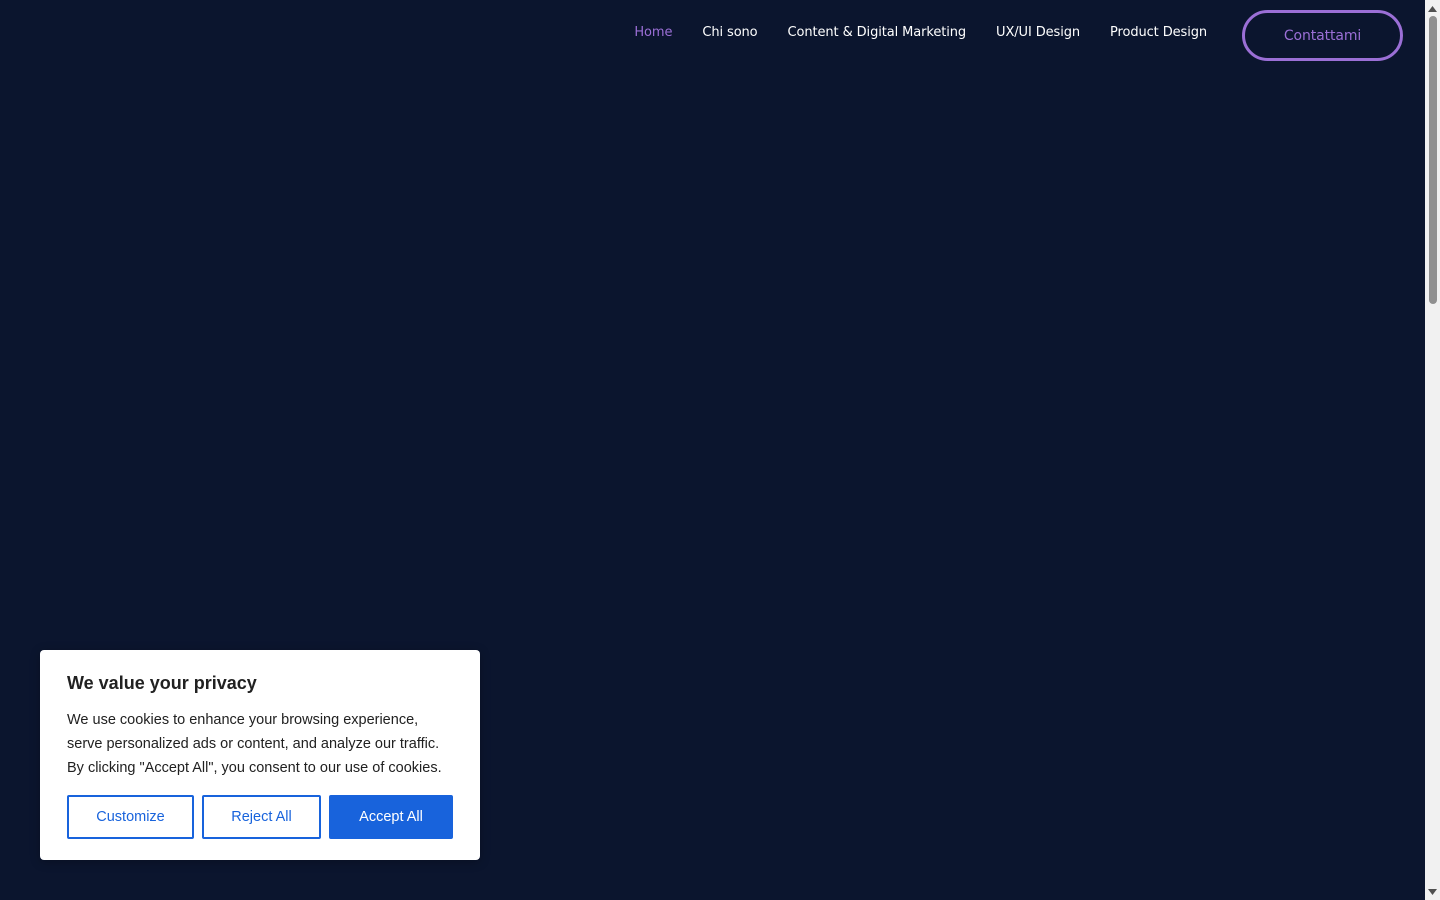  I want to click on cookie-button-group: Customize Reject All Accept All, so click(260, 817).